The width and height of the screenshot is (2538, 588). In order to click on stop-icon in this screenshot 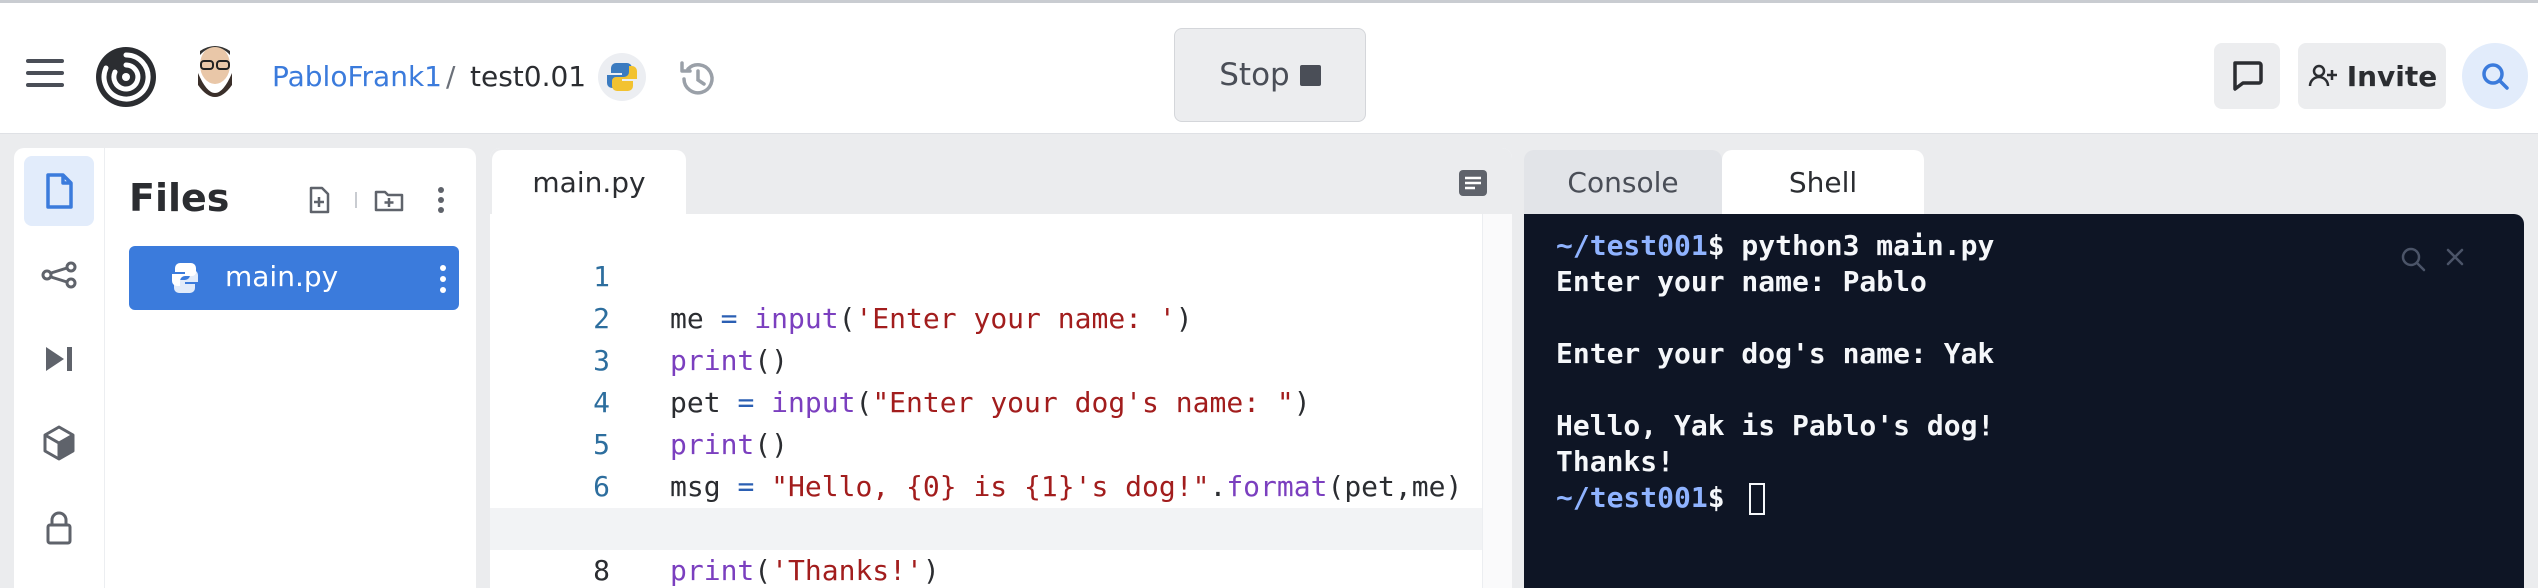, I will do `click(1310, 75)`.